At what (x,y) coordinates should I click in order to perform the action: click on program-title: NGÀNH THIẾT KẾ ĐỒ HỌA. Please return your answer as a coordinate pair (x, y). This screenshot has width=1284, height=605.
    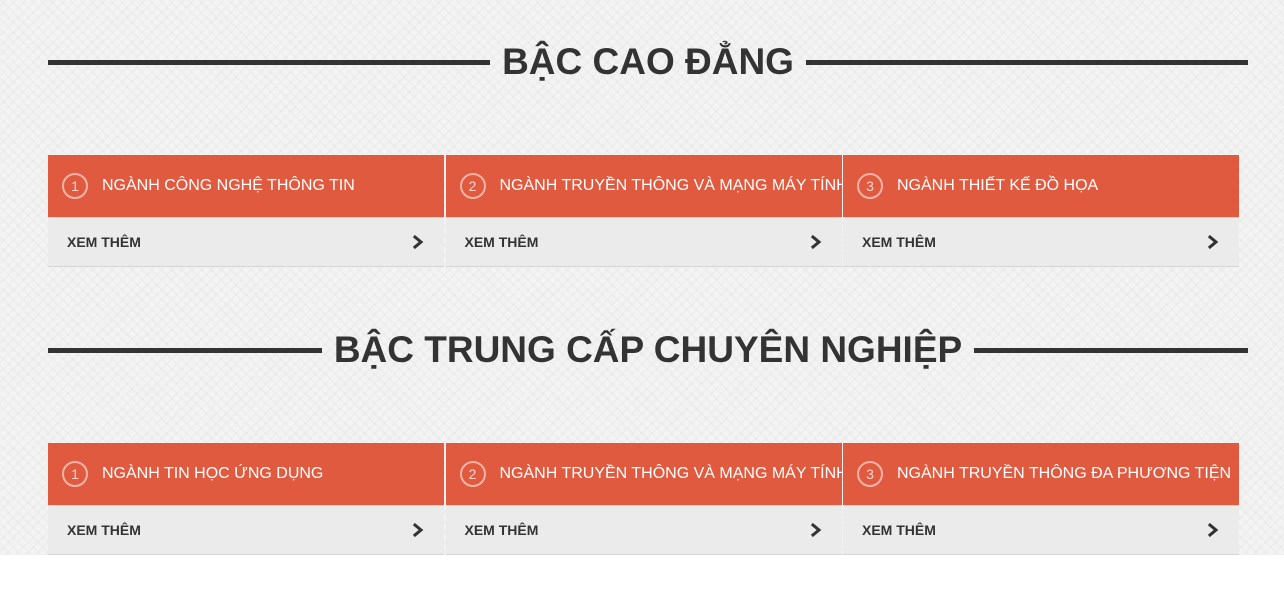
    Looking at the image, I should click on (998, 185).